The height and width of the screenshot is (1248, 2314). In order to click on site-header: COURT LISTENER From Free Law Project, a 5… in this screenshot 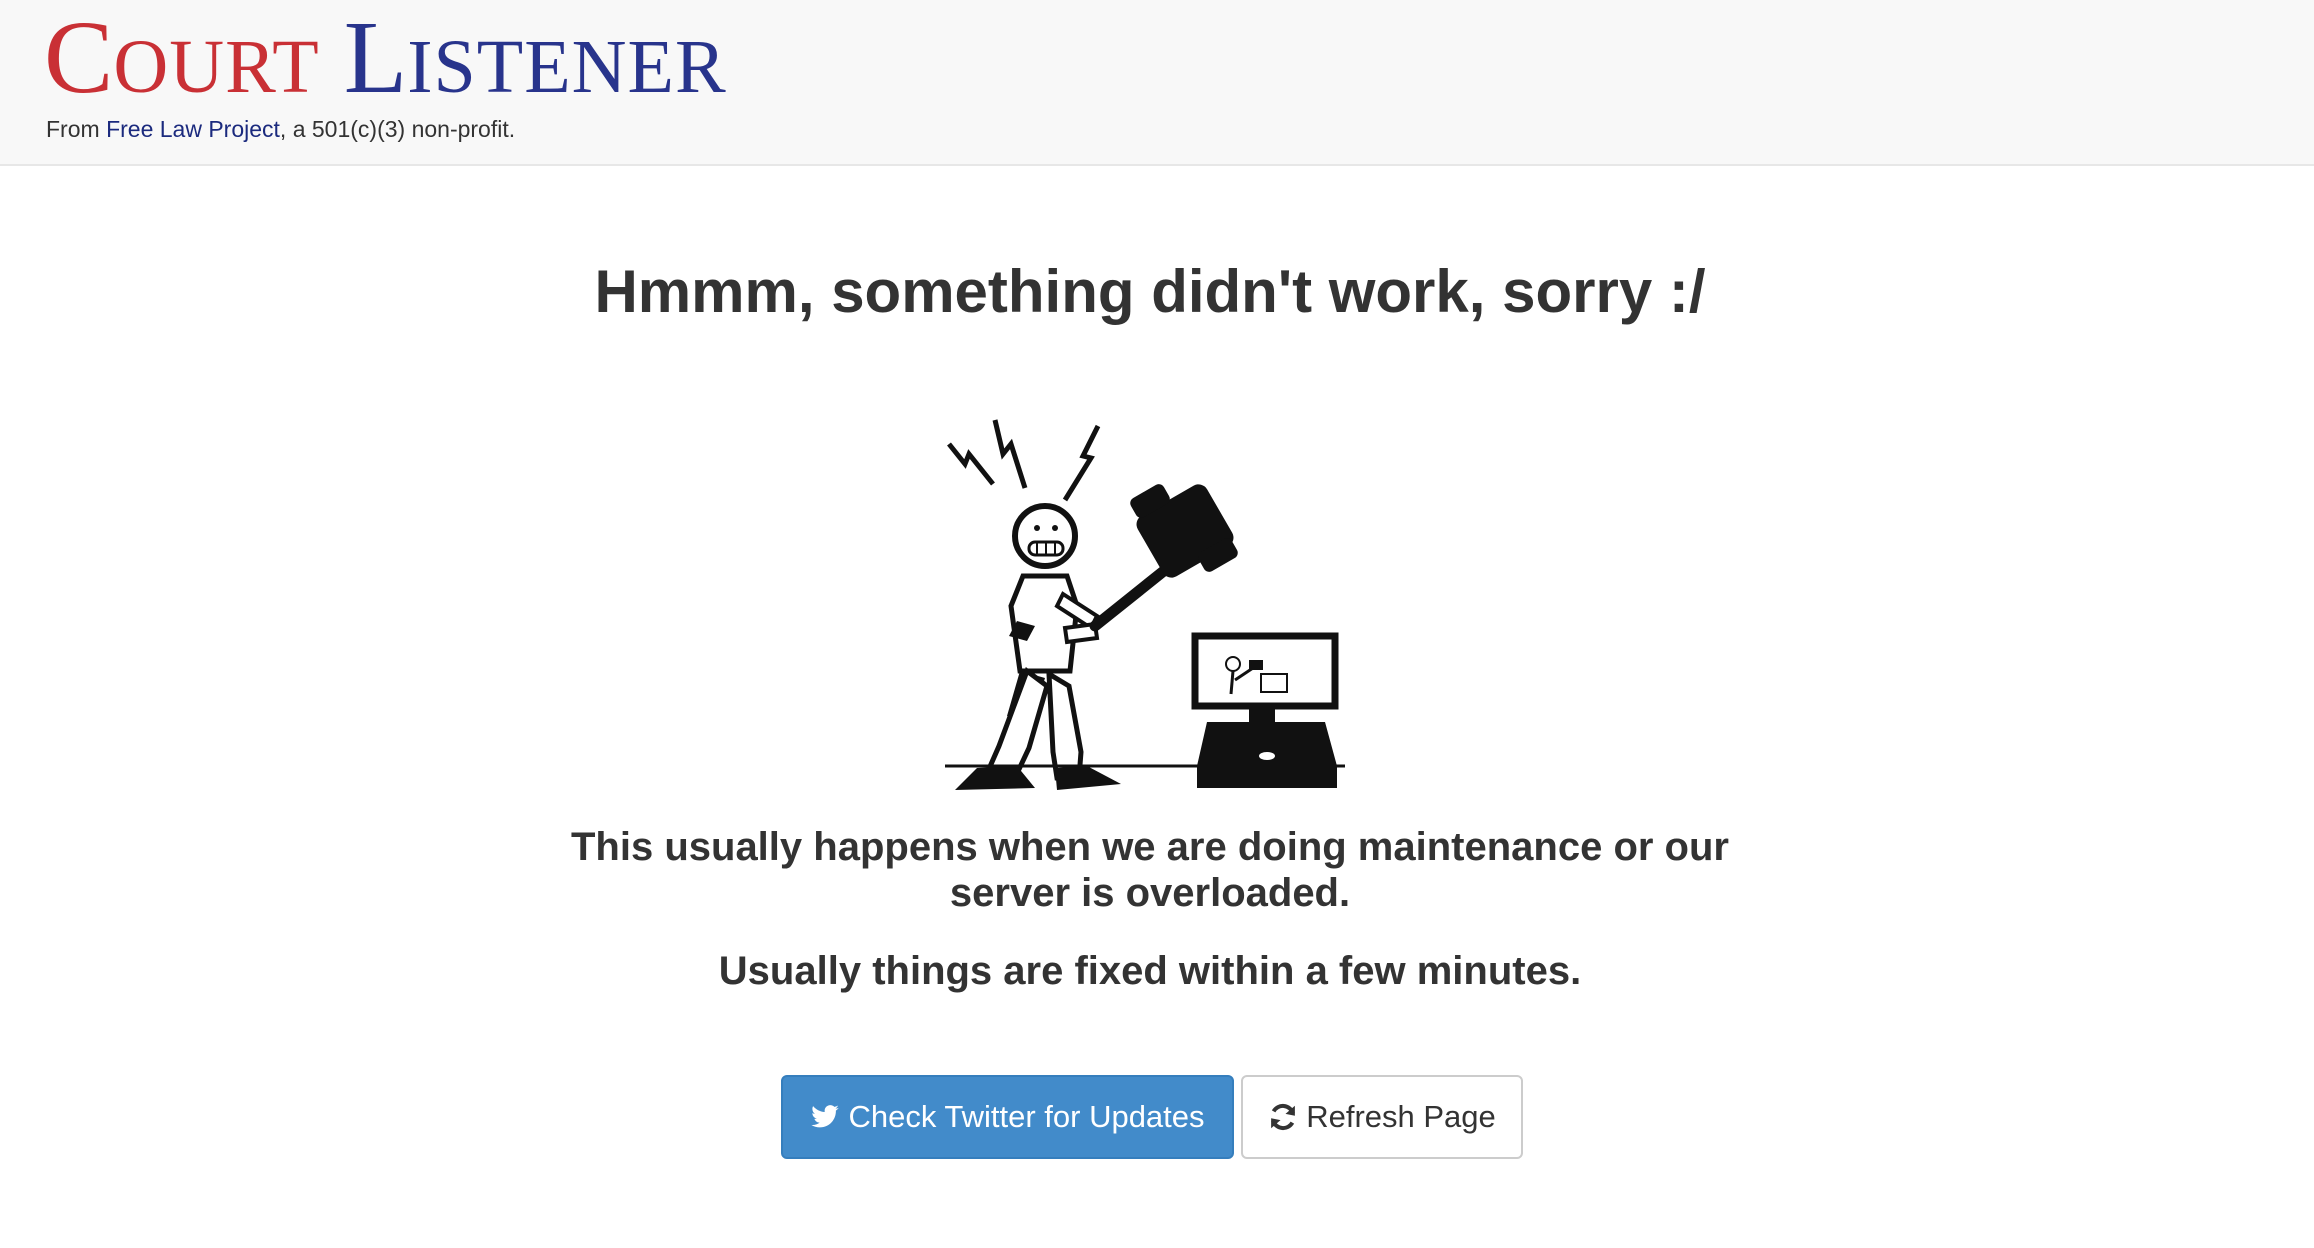, I will do `click(1157, 83)`.